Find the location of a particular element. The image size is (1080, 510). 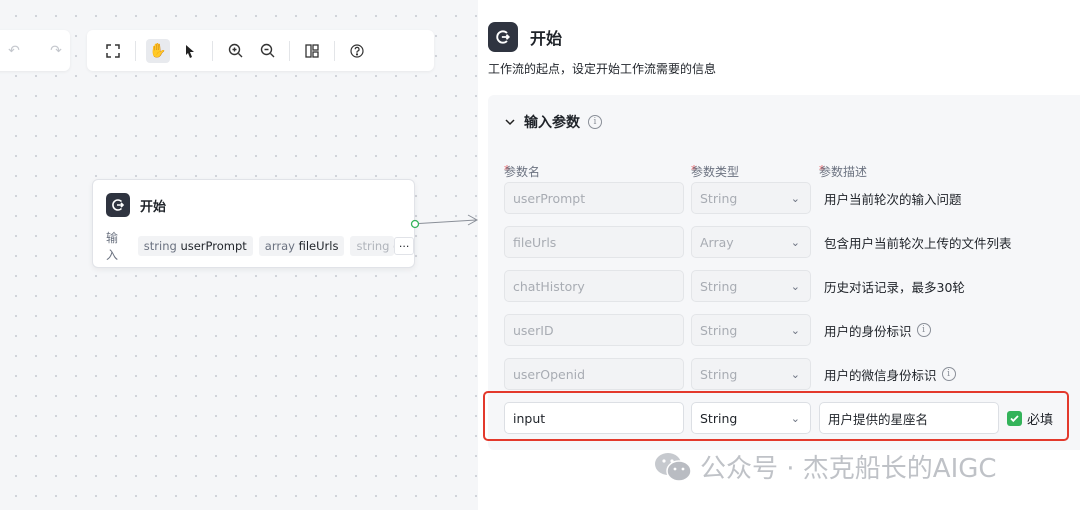

watermark-text: 公众号 · 杰克船长的AIGC is located at coordinates (848, 469).